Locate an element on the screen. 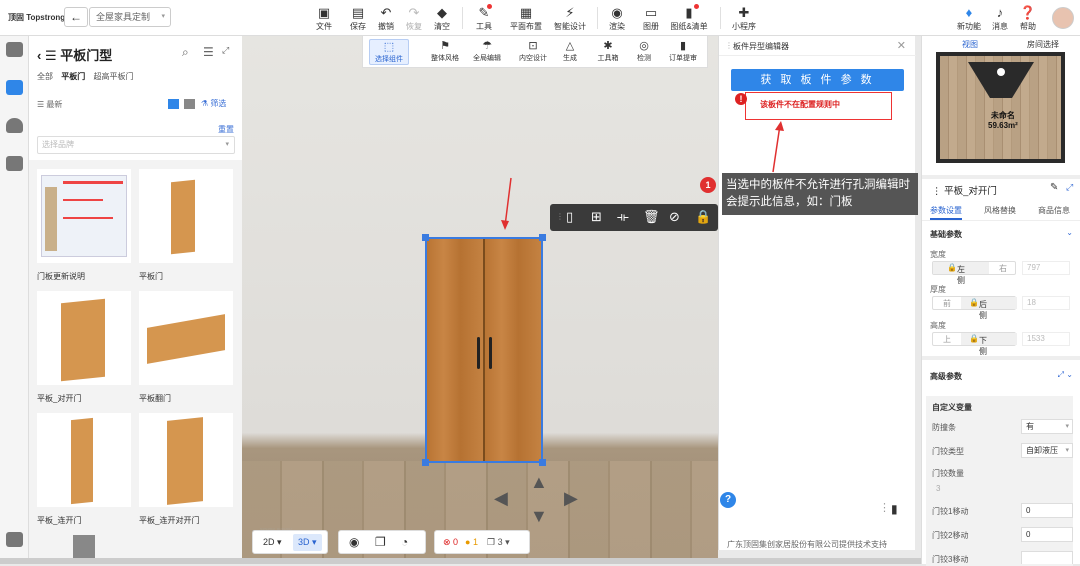 This screenshot has height=566, width=1080. catalog-item: 门板更新说明 is located at coordinates (84, 225).